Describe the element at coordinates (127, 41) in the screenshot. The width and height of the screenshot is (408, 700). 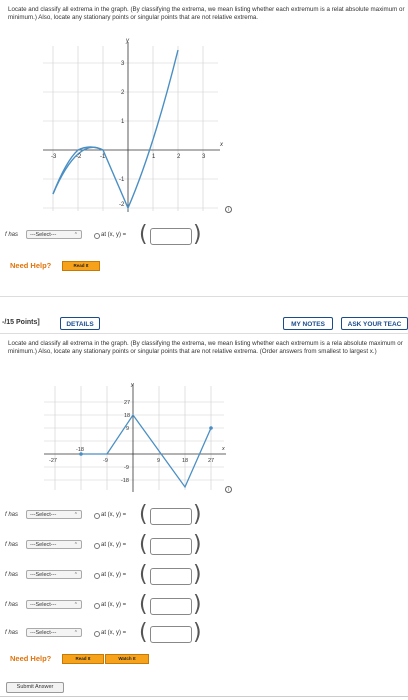
I see `q1-ylabel: y` at that location.